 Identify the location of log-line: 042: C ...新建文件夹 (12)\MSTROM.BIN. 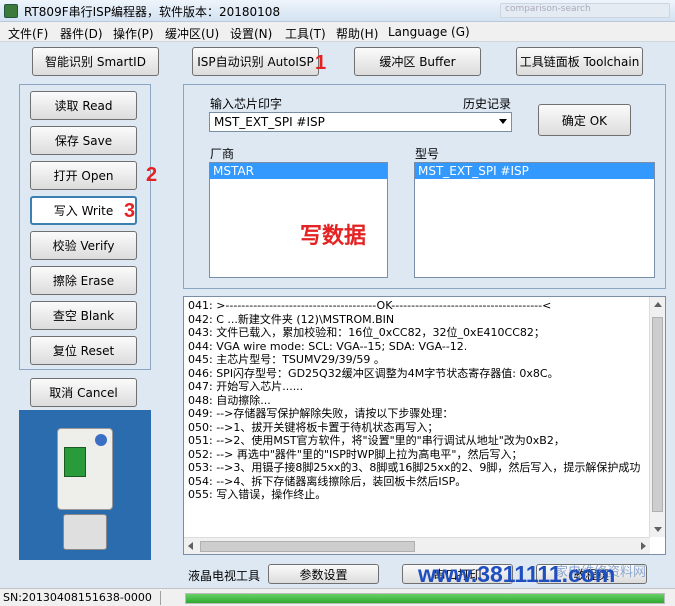
(291, 319).